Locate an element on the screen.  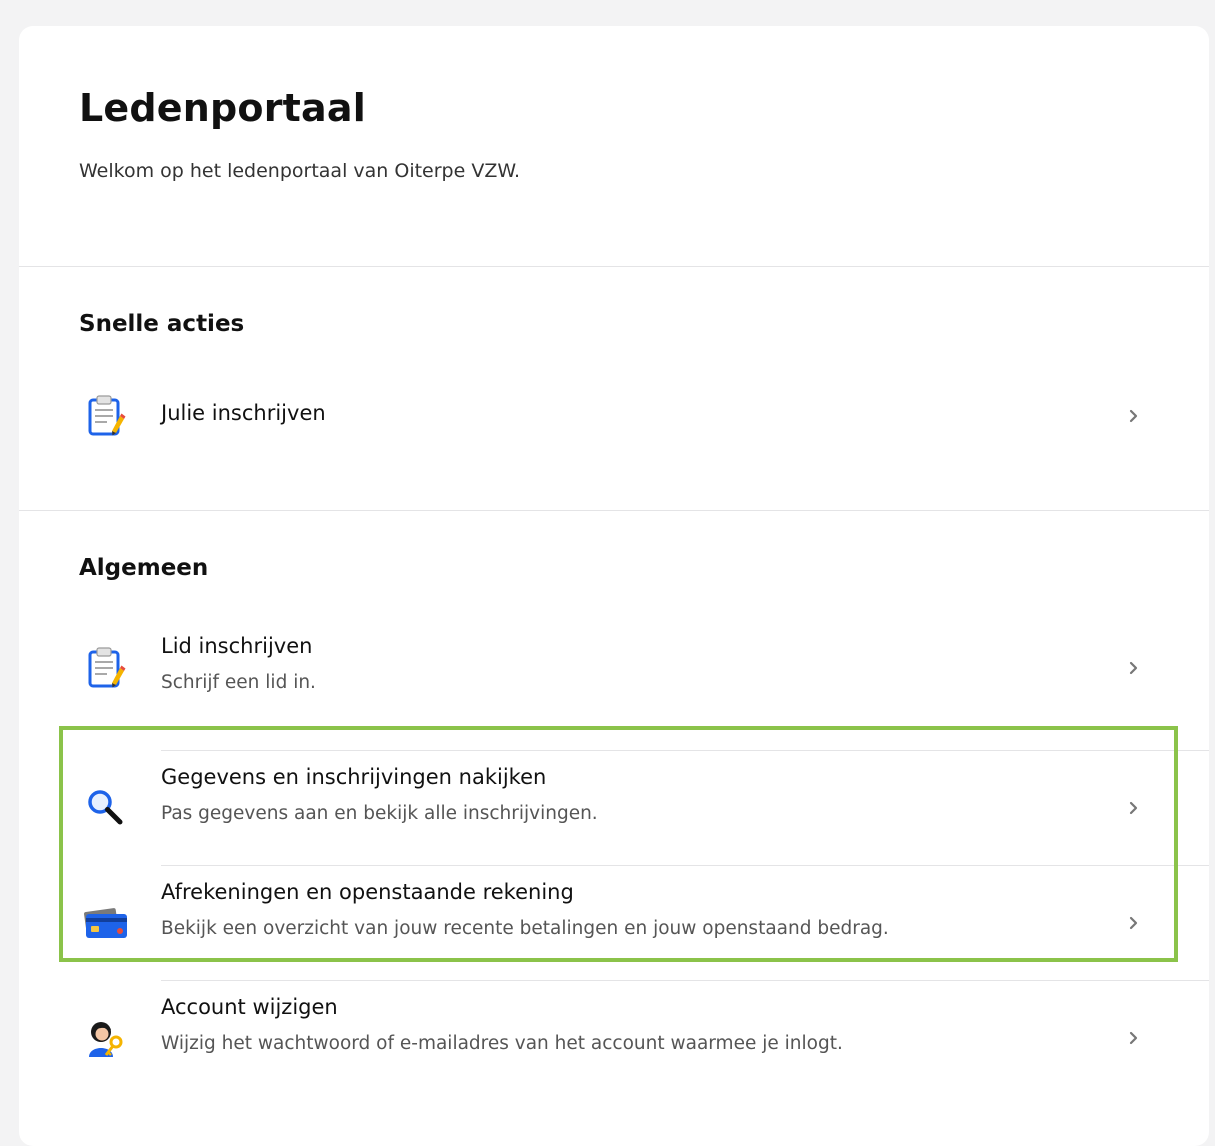
quick-action-label: Julie inschrijven is located at coordinates (243, 413).